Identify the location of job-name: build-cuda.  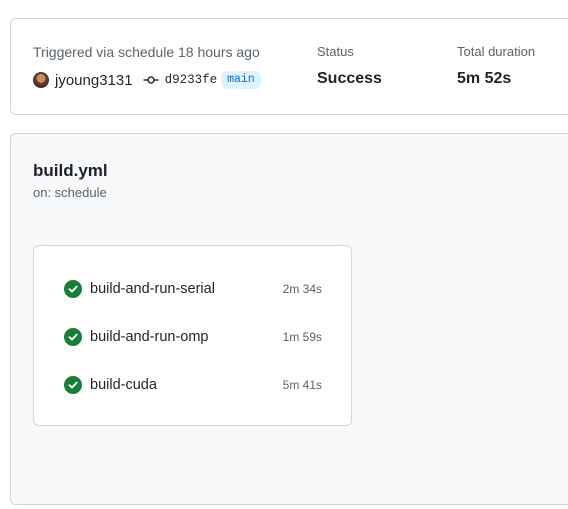
(123, 385).